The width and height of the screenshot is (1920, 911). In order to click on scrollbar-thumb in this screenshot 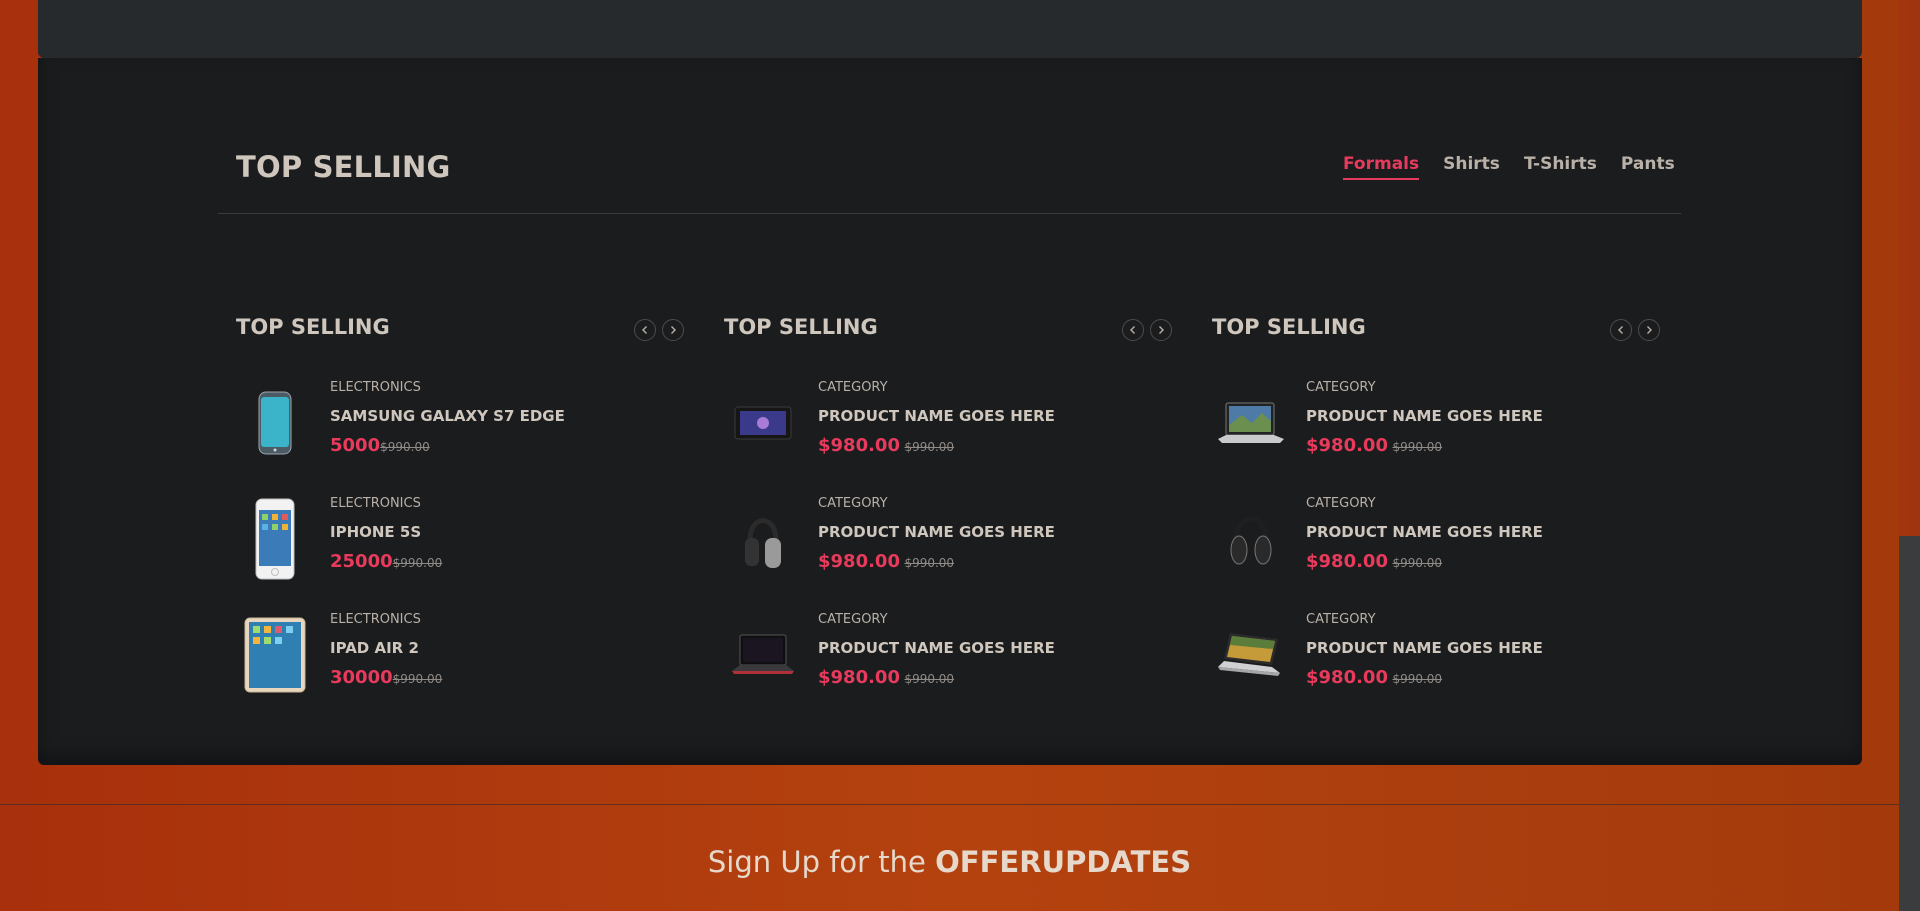, I will do `click(1909, 723)`.